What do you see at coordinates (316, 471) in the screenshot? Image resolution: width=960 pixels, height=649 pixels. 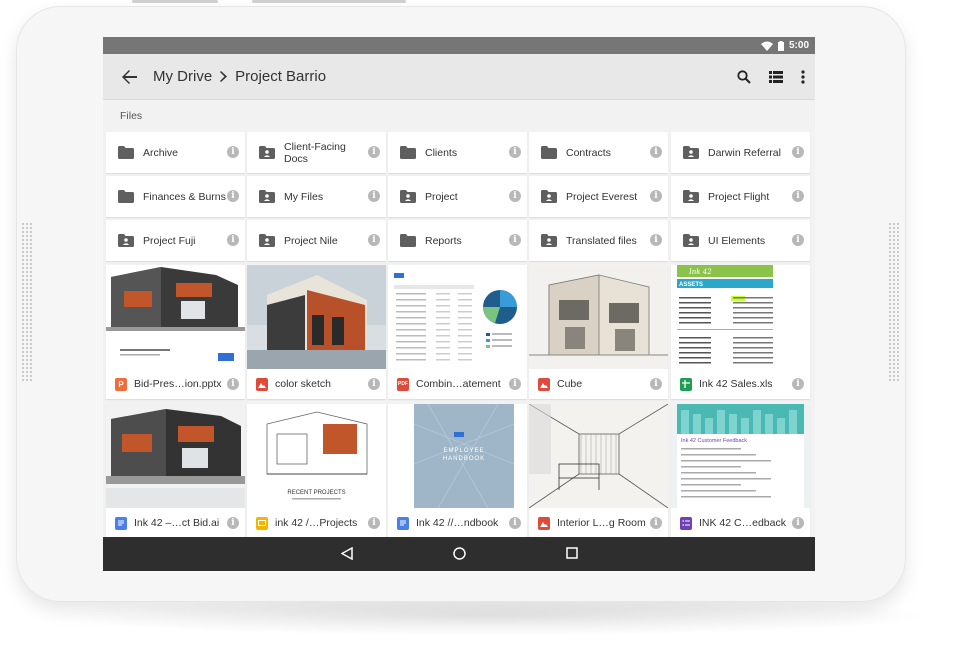 I see `file-item: RECENT PROJECTS ink 42 /…Projects i` at bounding box center [316, 471].